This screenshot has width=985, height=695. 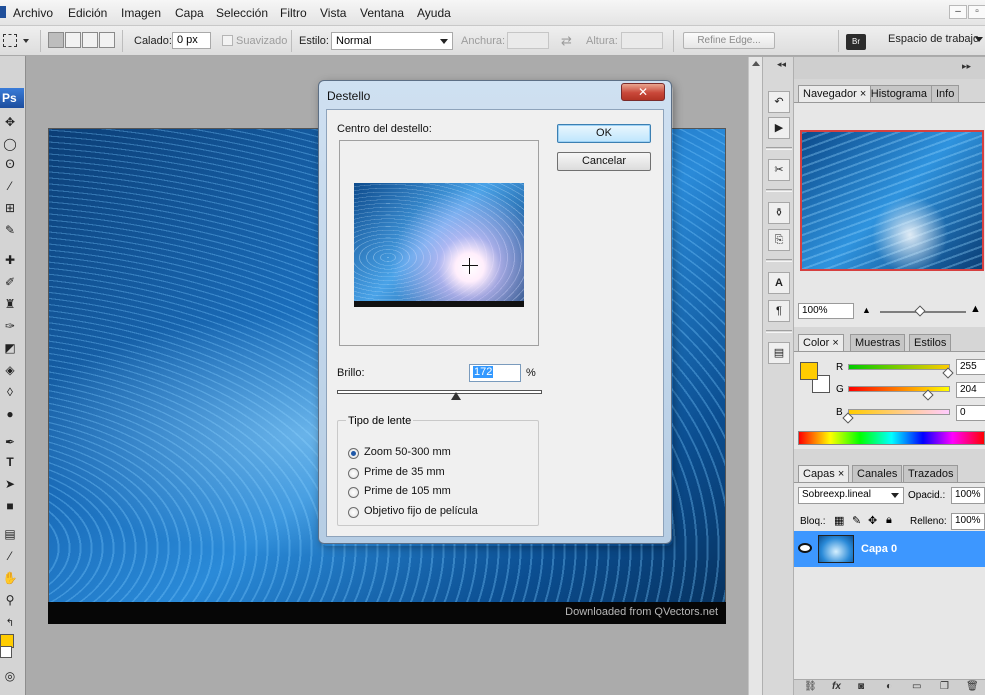 I want to click on clone-source-icon: ⎘, so click(x=779, y=240).